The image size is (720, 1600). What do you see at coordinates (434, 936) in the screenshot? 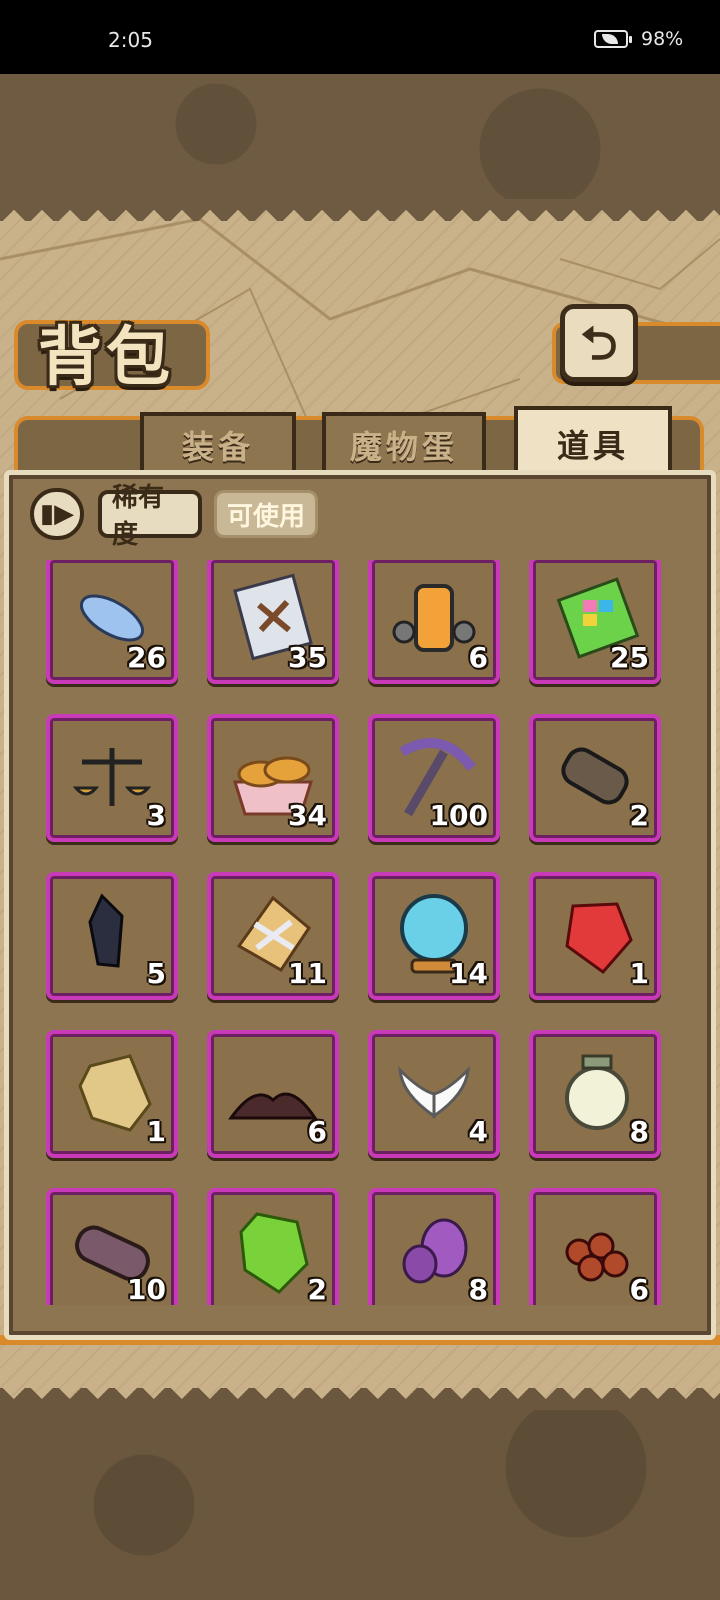
I see `item-slot: 14` at bounding box center [434, 936].